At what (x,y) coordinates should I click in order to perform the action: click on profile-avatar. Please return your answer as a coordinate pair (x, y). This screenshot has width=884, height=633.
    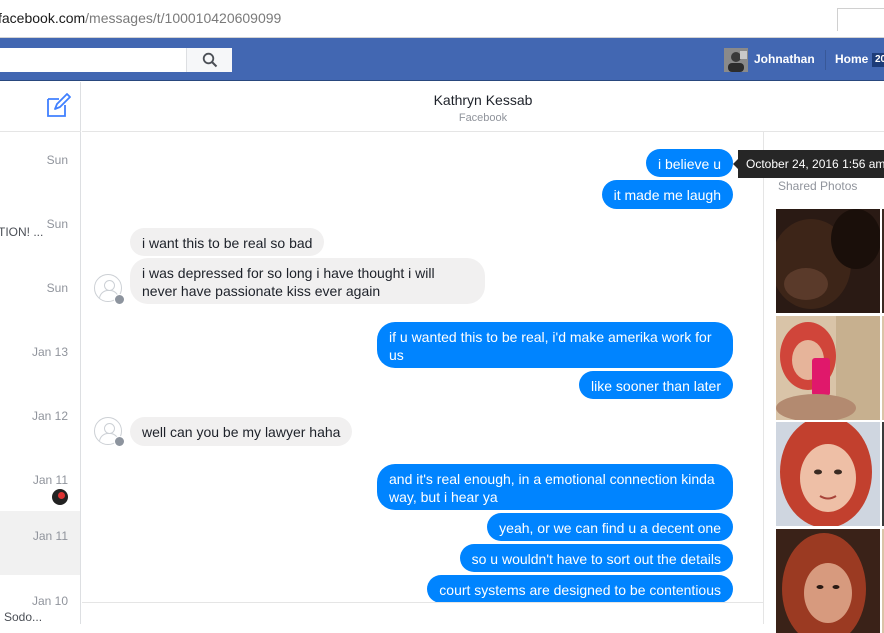
    Looking at the image, I should click on (736, 60).